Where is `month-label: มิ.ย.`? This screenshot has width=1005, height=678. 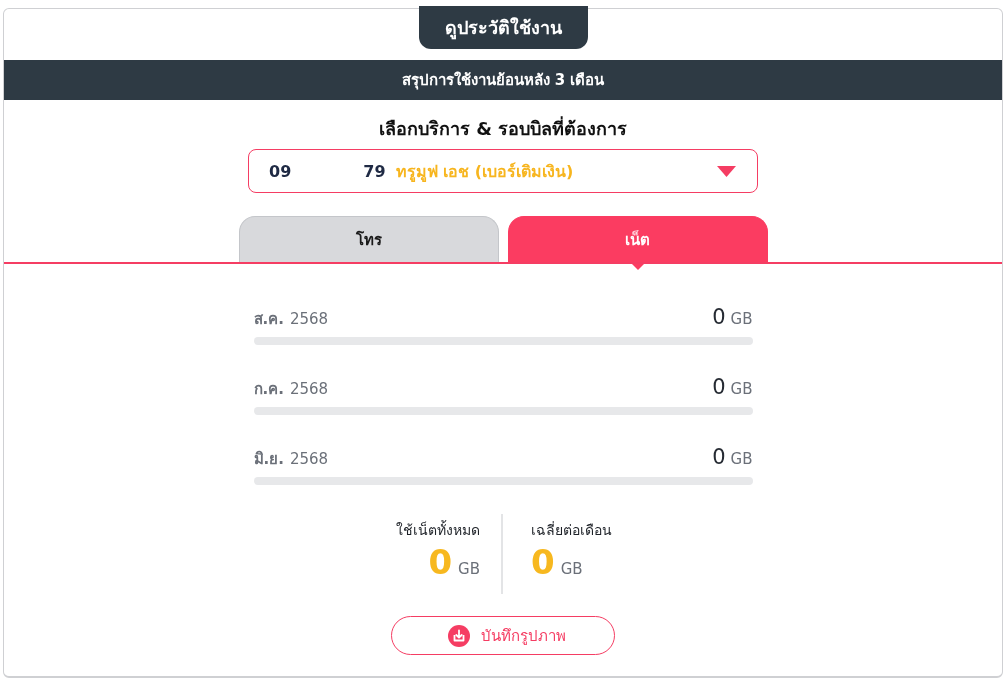
month-label: มิ.ย. is located at coordinates (268, 459).